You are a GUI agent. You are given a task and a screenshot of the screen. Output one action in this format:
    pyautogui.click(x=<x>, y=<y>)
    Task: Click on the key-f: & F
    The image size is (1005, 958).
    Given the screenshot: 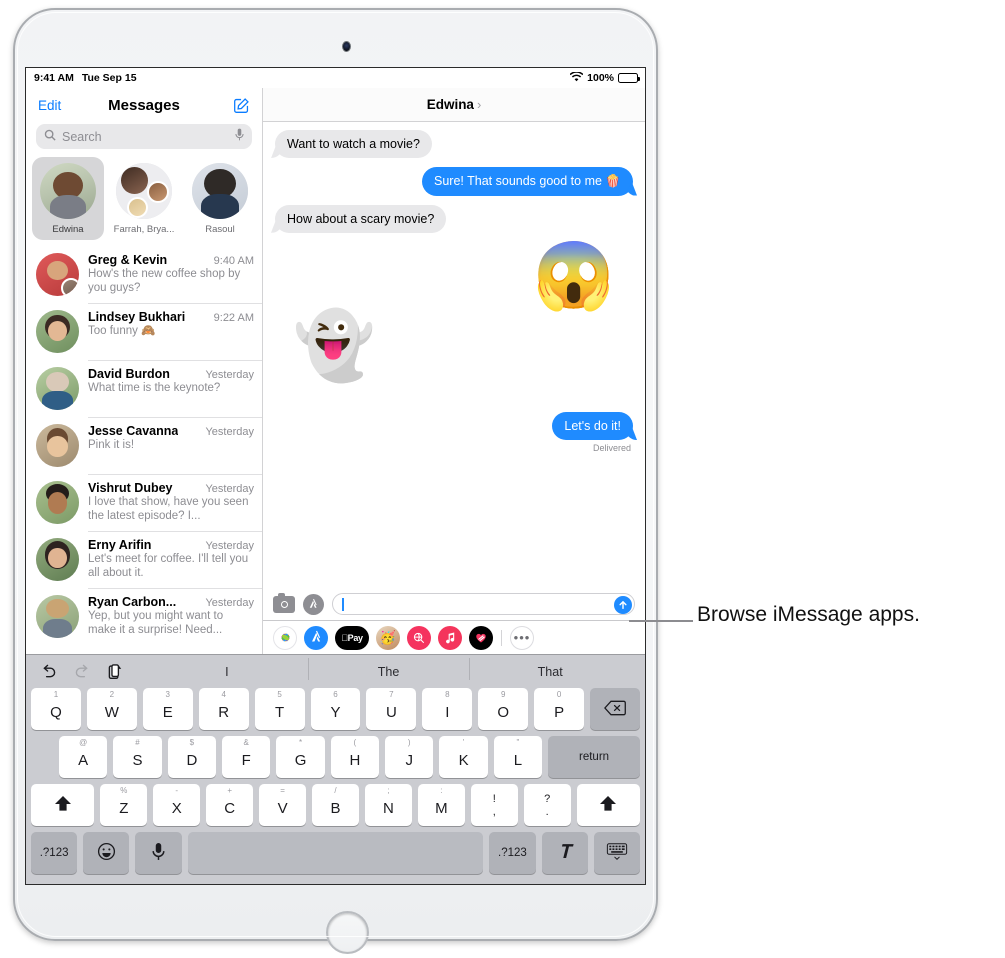 What is the action you would take?
    pyautogui.click(x=246, y=757)
    